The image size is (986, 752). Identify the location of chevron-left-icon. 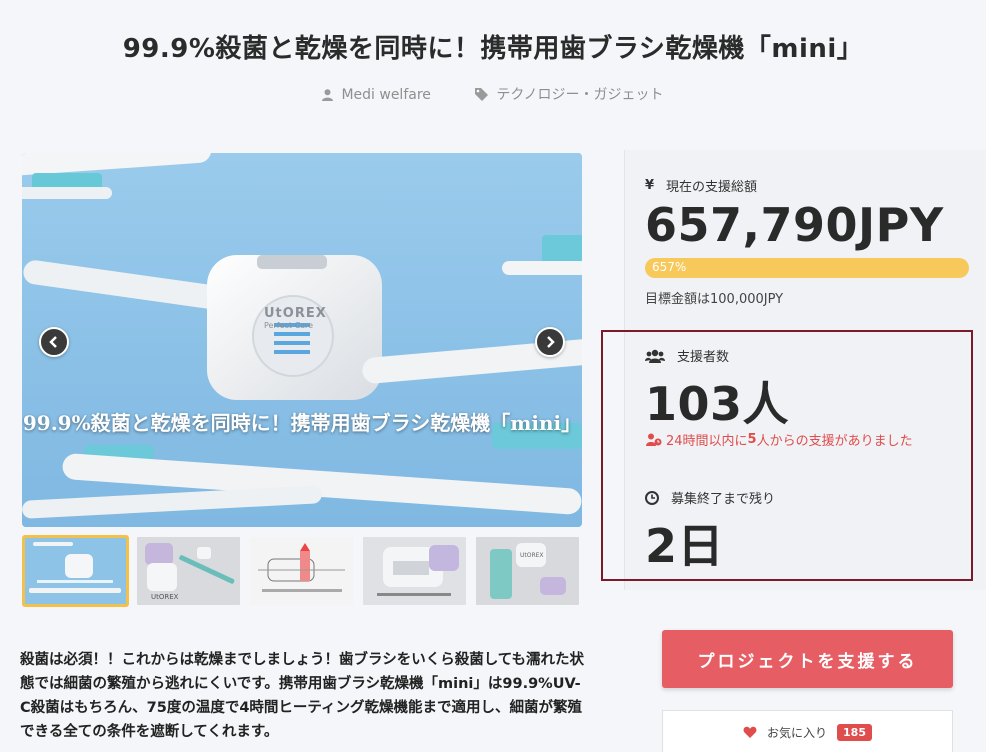
(53, 342).